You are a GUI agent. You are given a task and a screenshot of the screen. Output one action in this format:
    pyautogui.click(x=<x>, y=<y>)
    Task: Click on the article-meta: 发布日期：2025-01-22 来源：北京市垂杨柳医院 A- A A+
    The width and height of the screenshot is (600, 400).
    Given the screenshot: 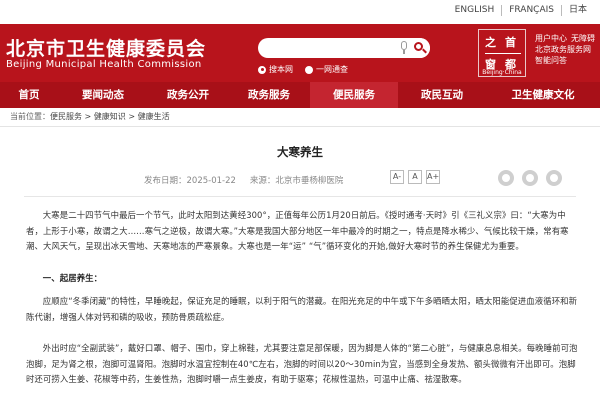 What is the action you would take?
    pyautogui.click(x=300, y=178)
    